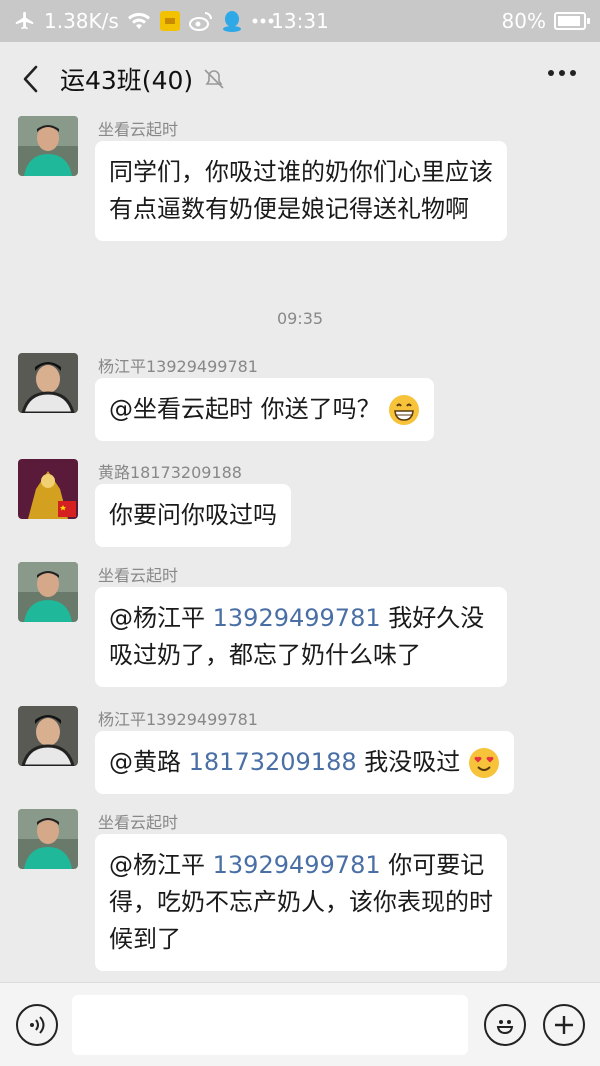 The image size is (600, 1066). I want to click on back-button, so click(30, 79).